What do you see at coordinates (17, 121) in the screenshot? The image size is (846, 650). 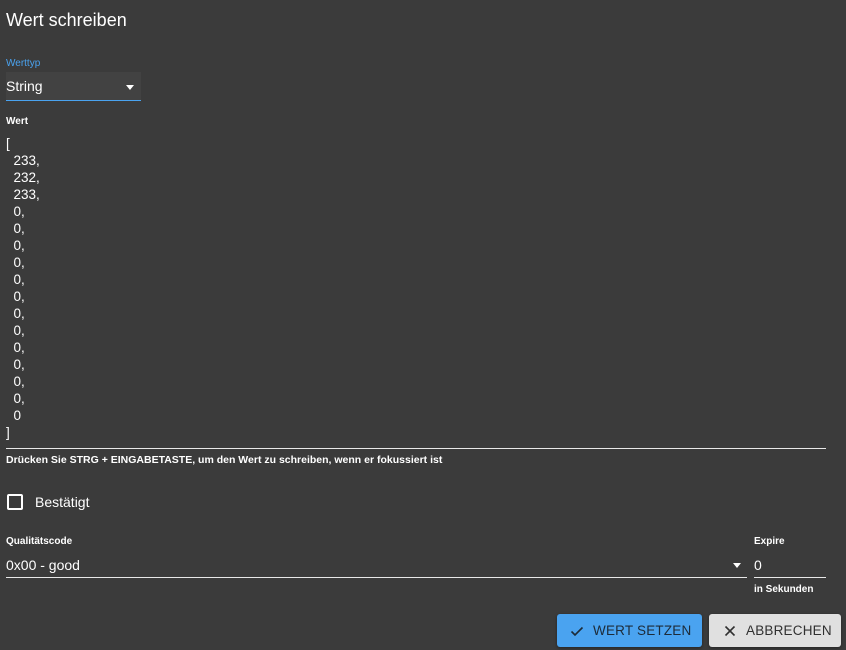 I see `value-label: Wert` at bounding box center [17, 121].